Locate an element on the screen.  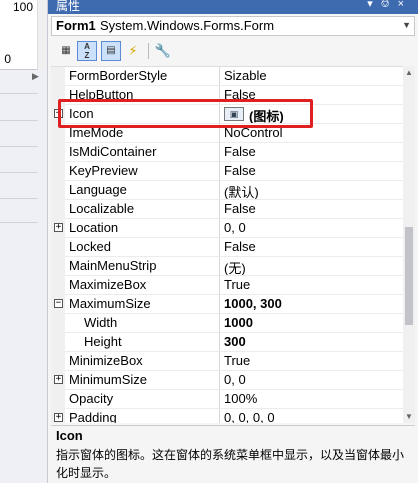
property-value: 100% is located at coordinates (240, 398).